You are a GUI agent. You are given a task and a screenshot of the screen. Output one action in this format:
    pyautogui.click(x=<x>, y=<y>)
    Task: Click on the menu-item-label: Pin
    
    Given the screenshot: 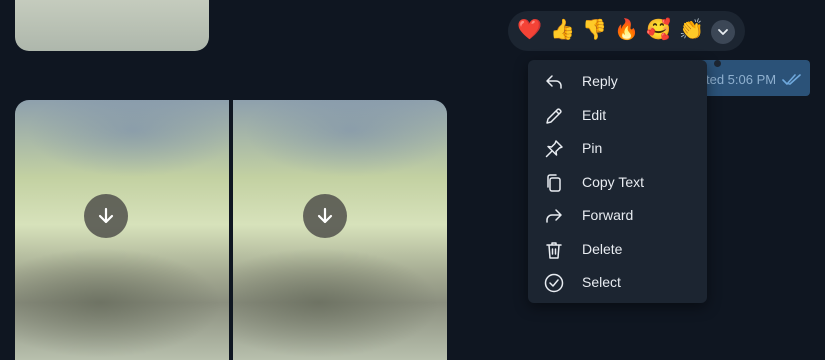 What is the action you would take?
    pyautogui.click(x=592, y=148)
    